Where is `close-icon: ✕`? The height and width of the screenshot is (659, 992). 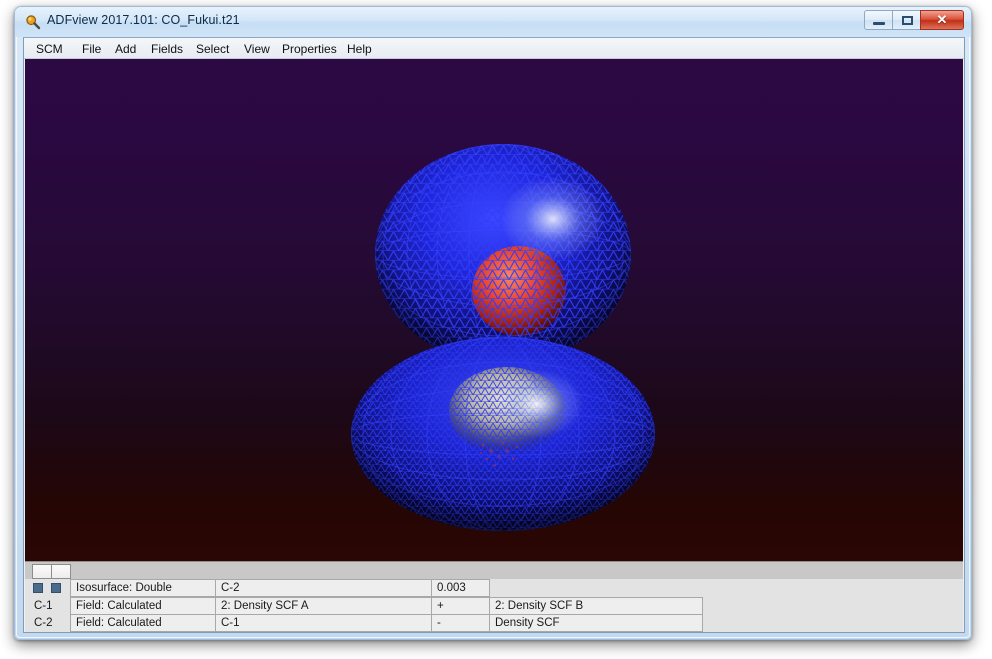
close-icon: ✕ is located at coordinates (942, 19).